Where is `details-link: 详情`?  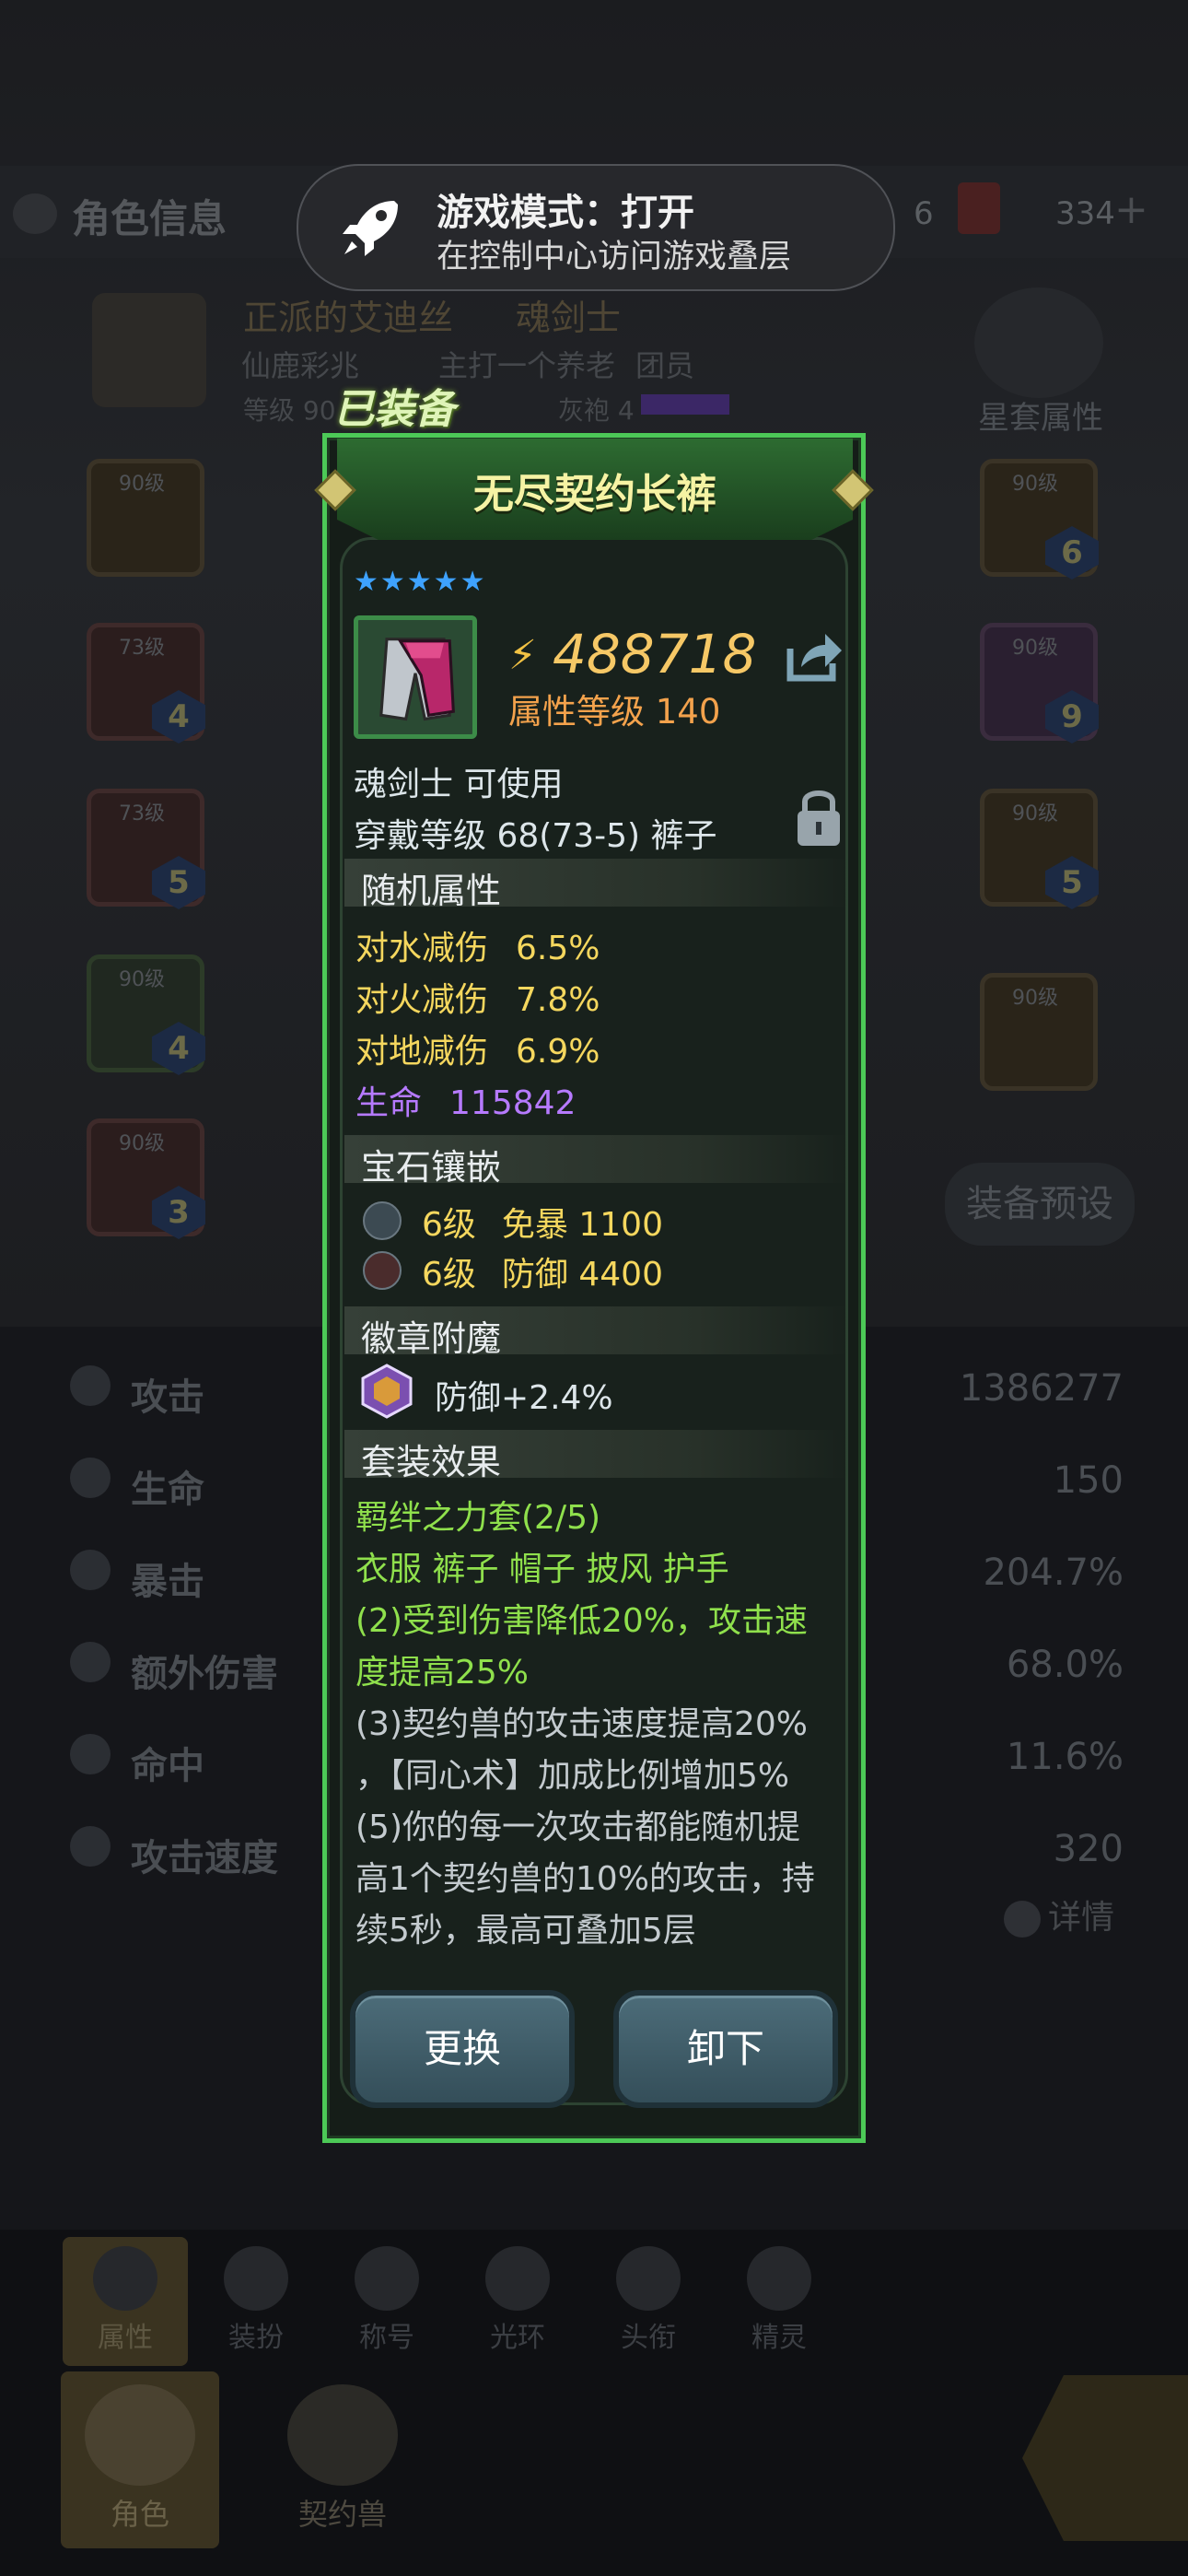
details-link: 详情 is located at coordinates (1059, 1914).